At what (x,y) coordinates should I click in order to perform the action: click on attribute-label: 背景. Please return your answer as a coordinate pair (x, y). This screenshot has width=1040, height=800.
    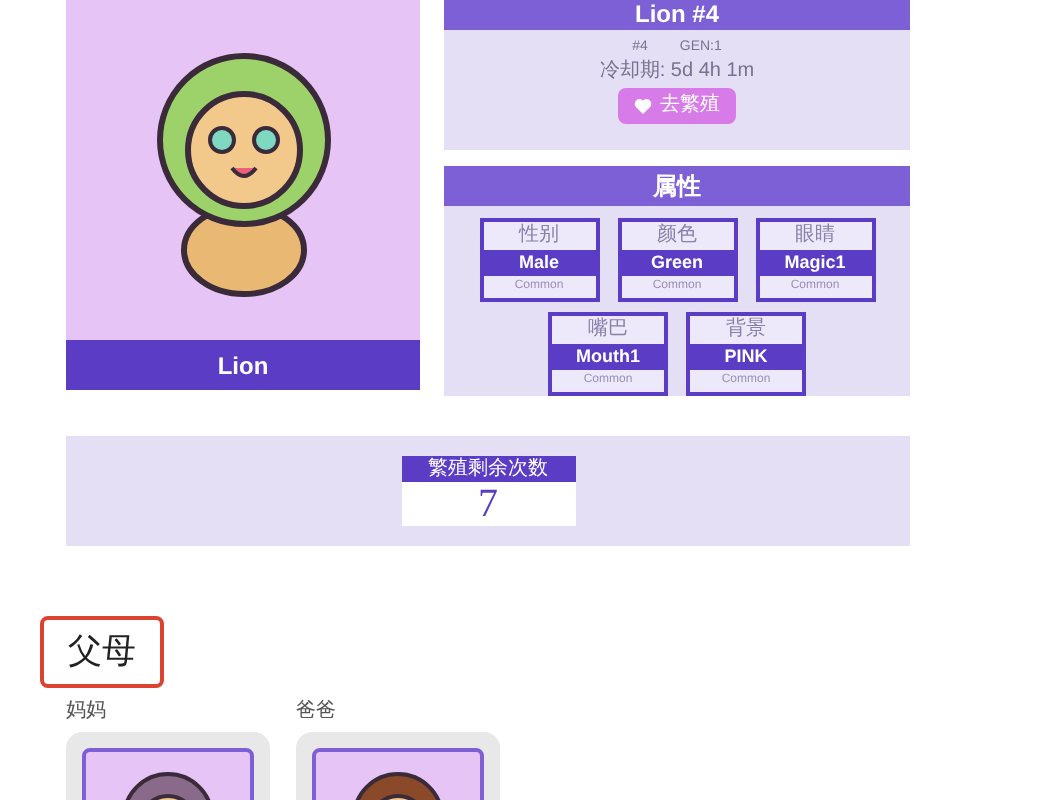
    Looking at the image, I should click on (746, 330).